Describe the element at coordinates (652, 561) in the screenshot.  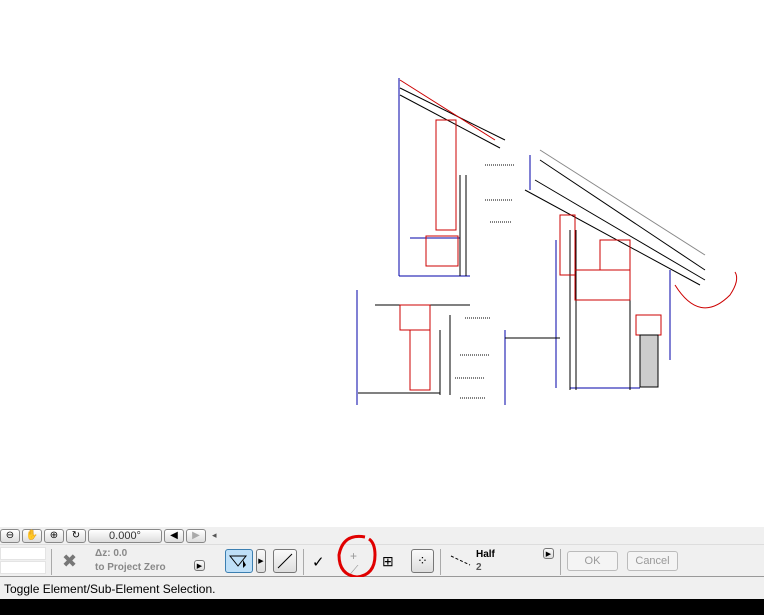
I see `cancel-button: Cancel` at that location.